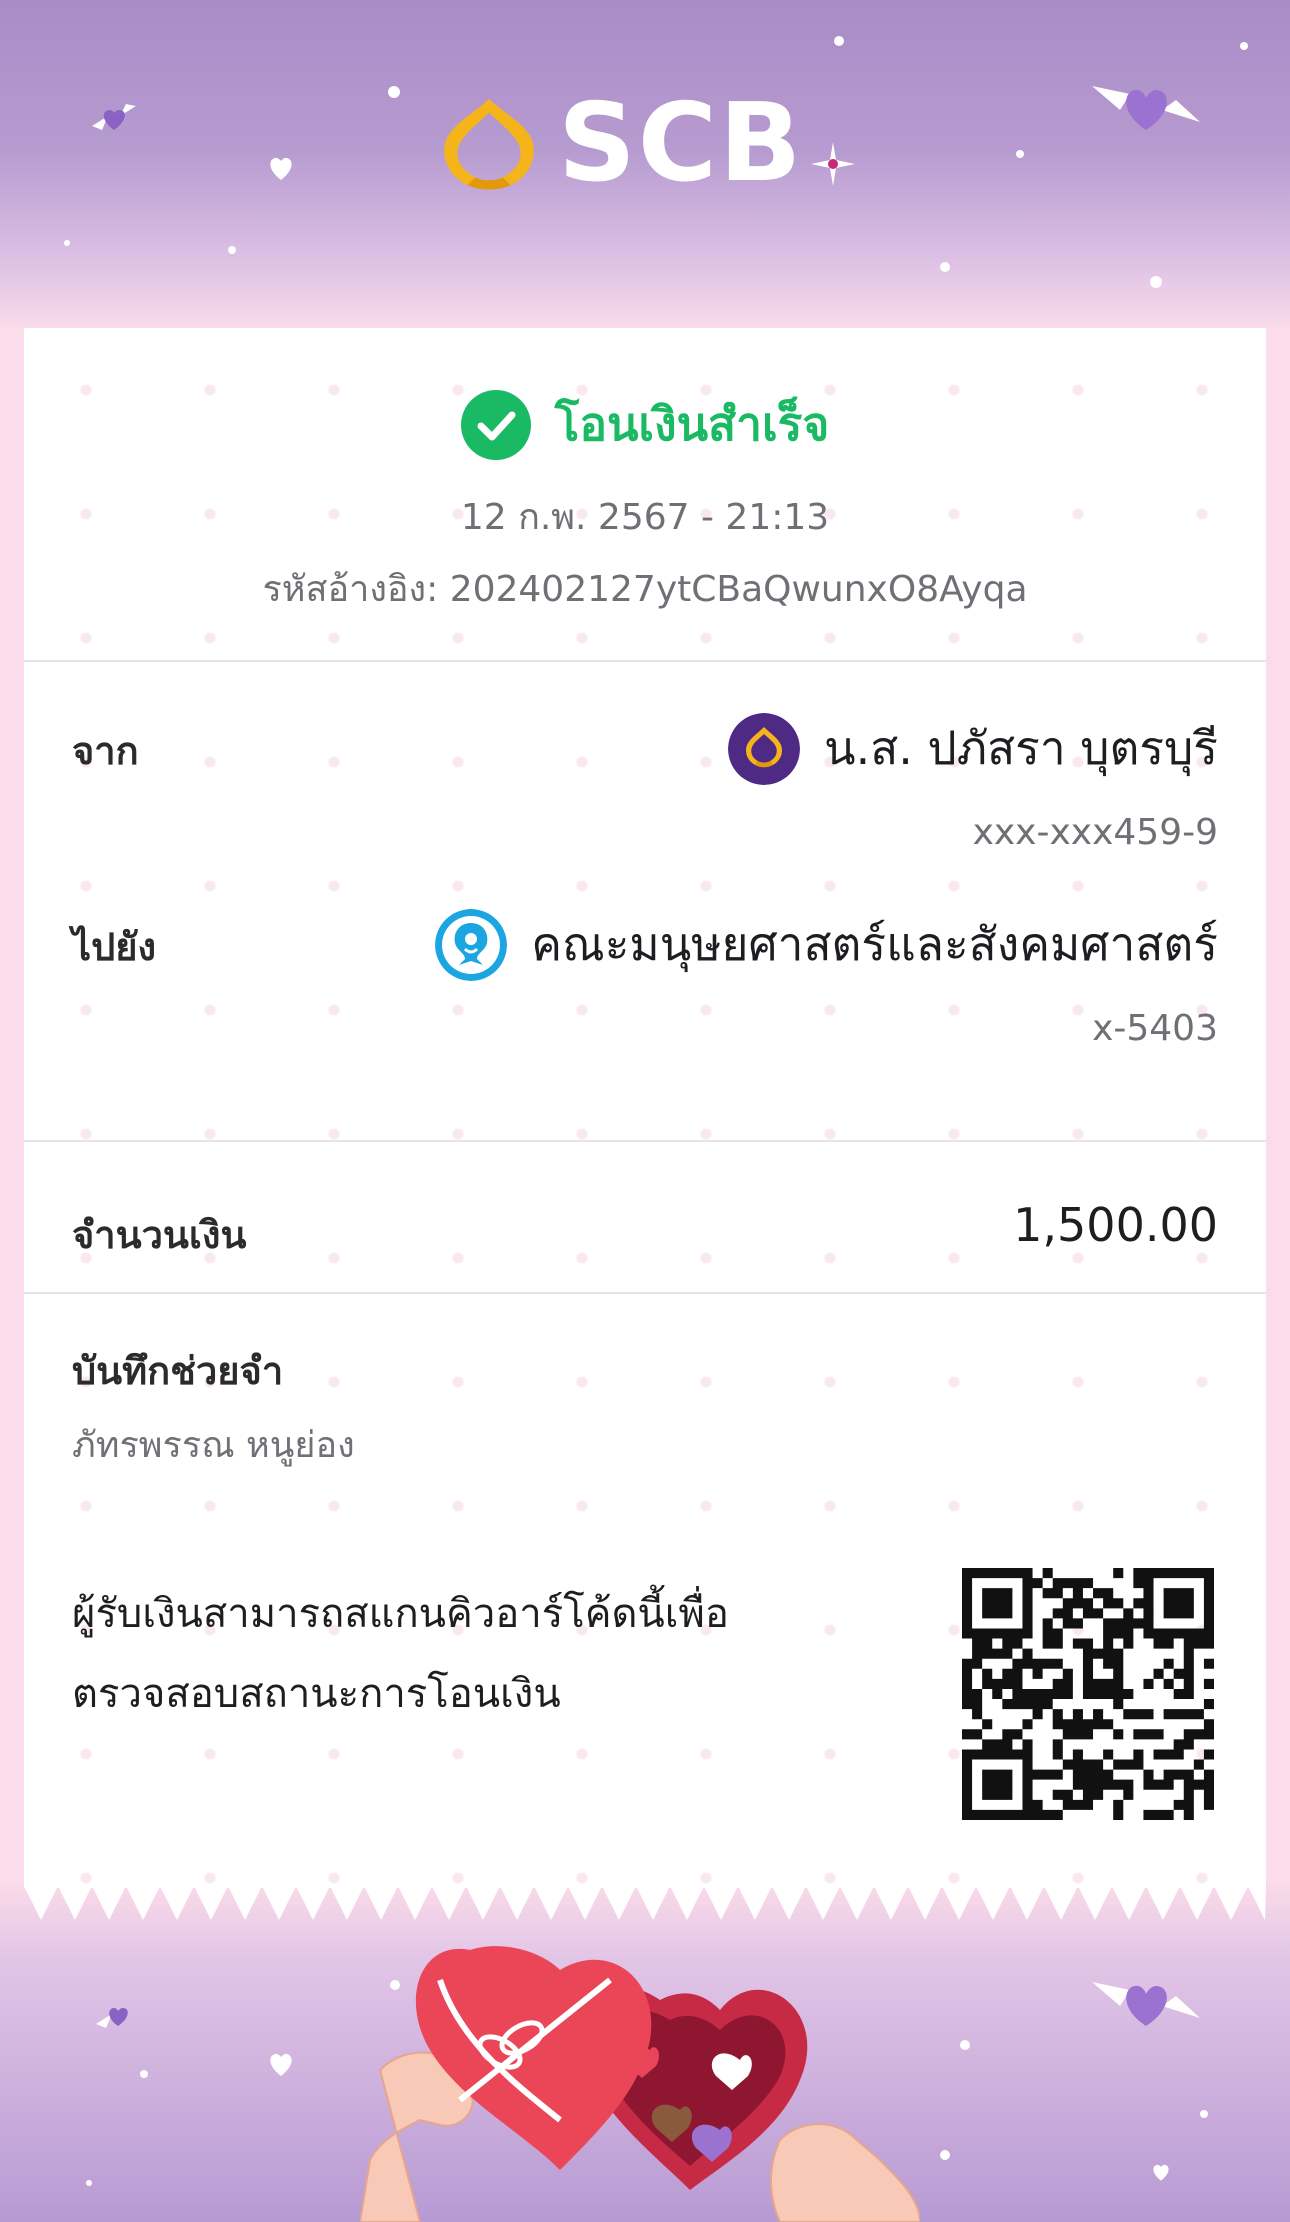 The width and height of the screenshot is (1290, 2222). What do you see at coordinates (1155, 1028) in the screenshot?
I see `to-account-number: x-5403` at bounding box center [1155, 1028].